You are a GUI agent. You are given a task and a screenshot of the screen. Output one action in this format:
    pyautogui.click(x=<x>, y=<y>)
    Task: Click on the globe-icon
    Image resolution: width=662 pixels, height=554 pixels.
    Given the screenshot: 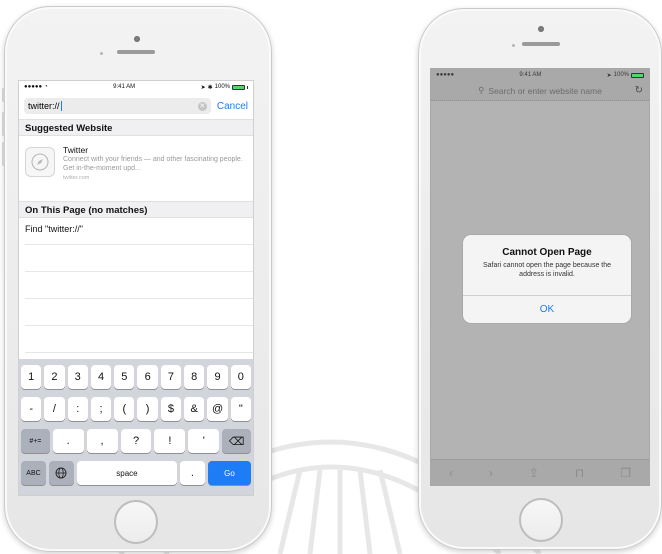 What is the action you would take?
    pyautogui.click(x=61, y=473)
    